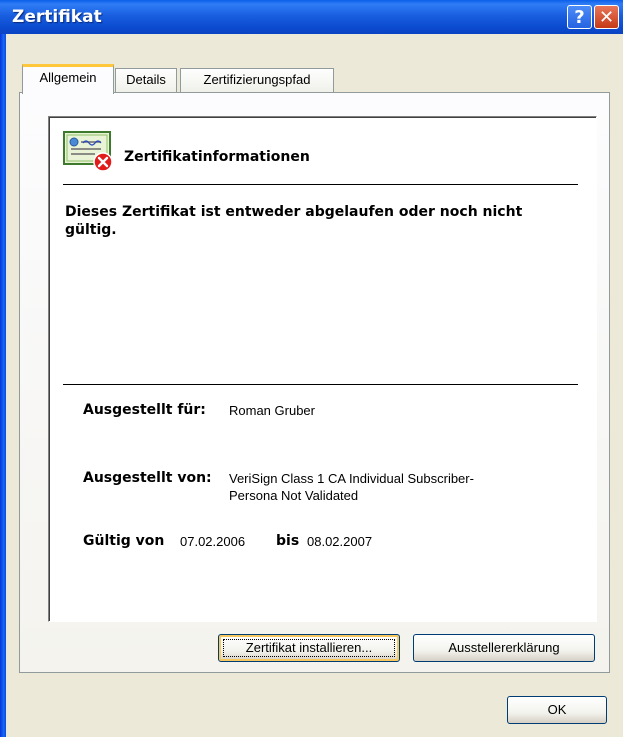 The image size is (623, 737). I want to click on tab-allgemein: Allgemein, so click(68, 79).